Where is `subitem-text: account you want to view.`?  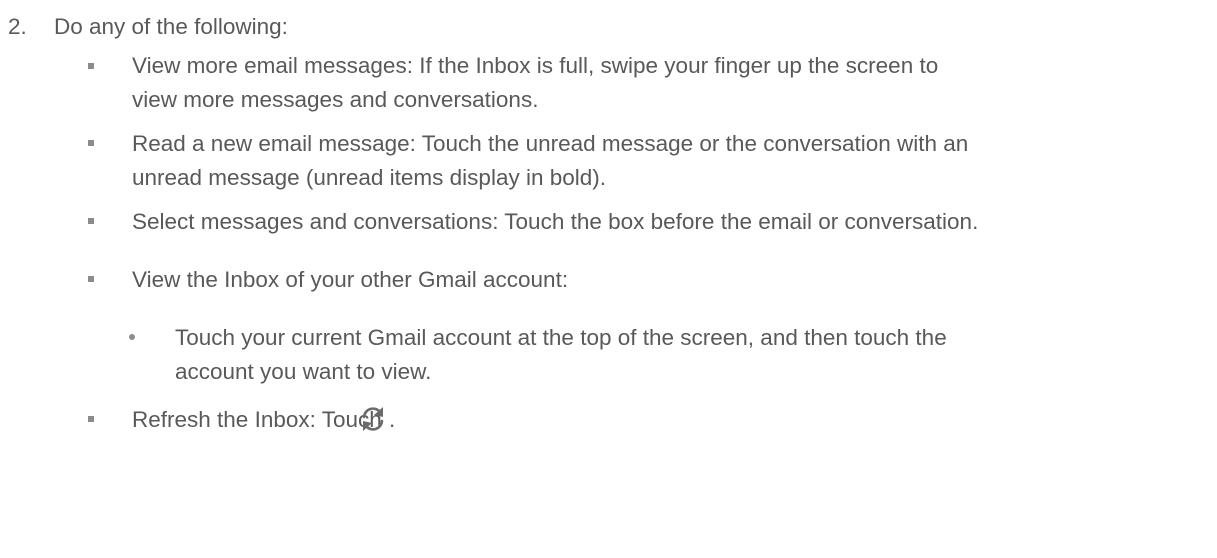
subitem-text: account you want to view. is located at coordinates (303, 371).